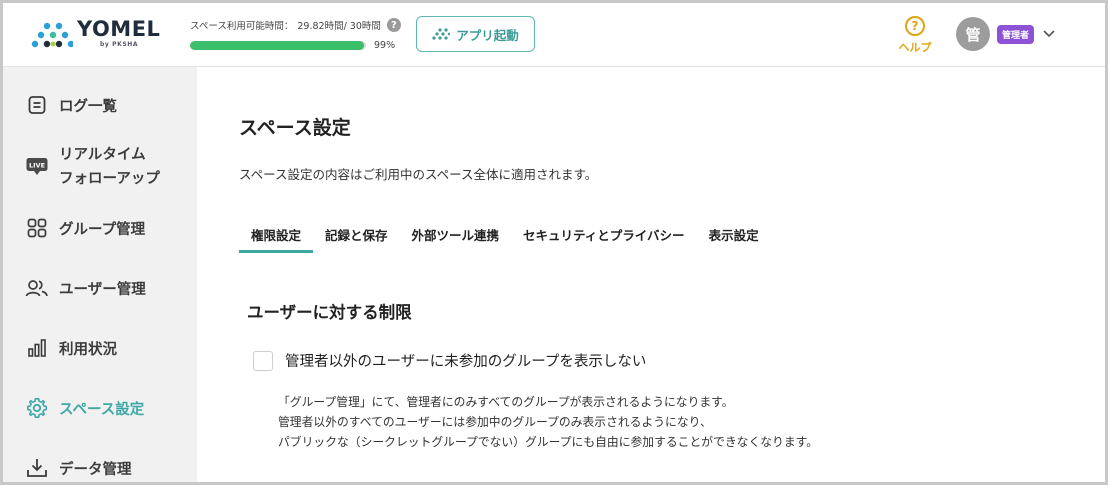 The height and width of the screenshot is (485, 1108). I want to click on yomel-logo-mark-icon, so click(52, 35).